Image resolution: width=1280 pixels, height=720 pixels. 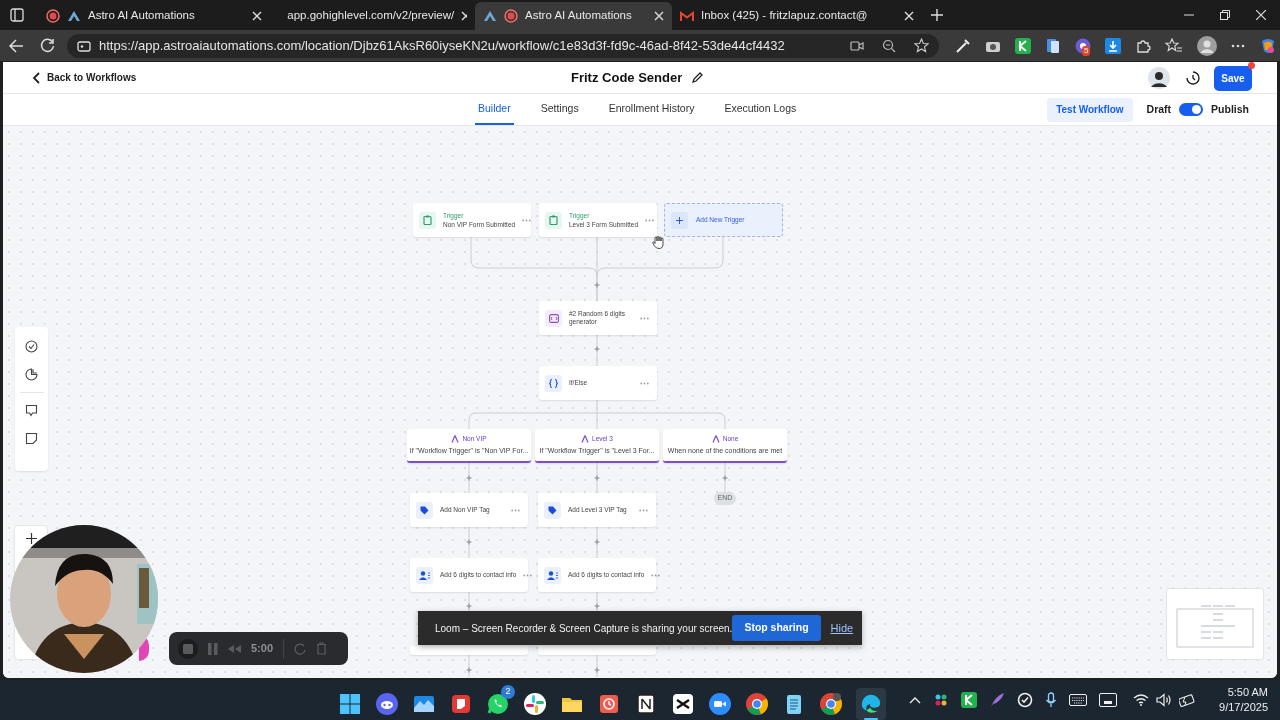 What do you see at coordinates (1141, 700) in the screenshot?
I see `wifi-icon` at bounding box center [1141, 700].